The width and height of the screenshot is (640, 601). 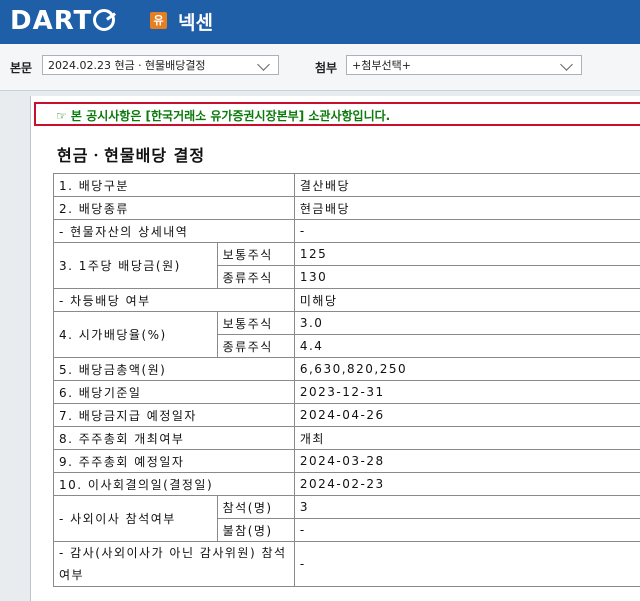 I want to click on row-value: 3.0, so click(x=466, y=323).